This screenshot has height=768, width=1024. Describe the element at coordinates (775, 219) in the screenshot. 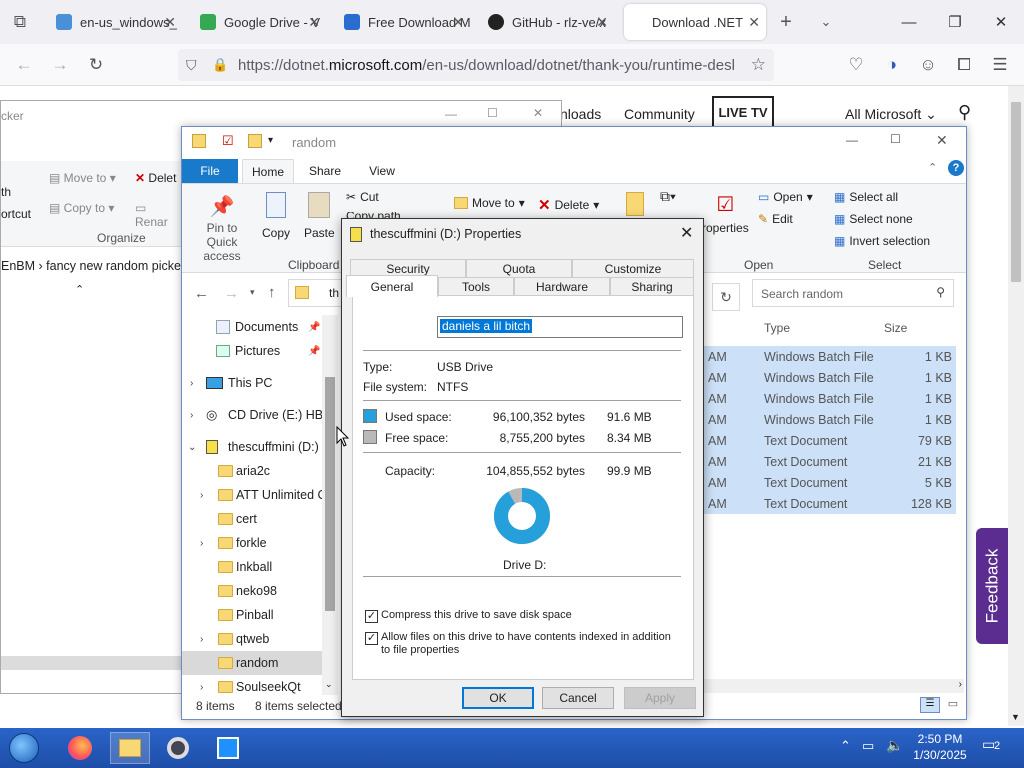

I see `edit-button: ✎ Edit` at that location.